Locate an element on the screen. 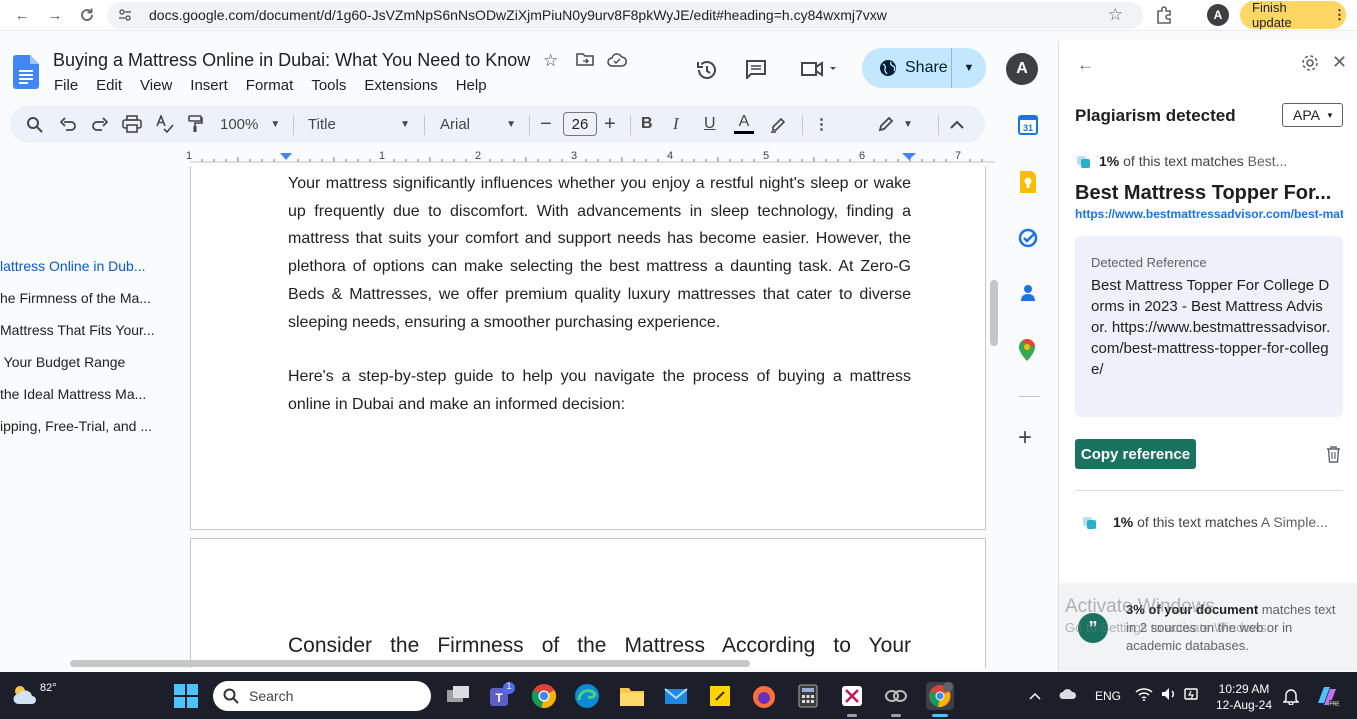  highlight-color-icon is located at coordinates (778, 124).